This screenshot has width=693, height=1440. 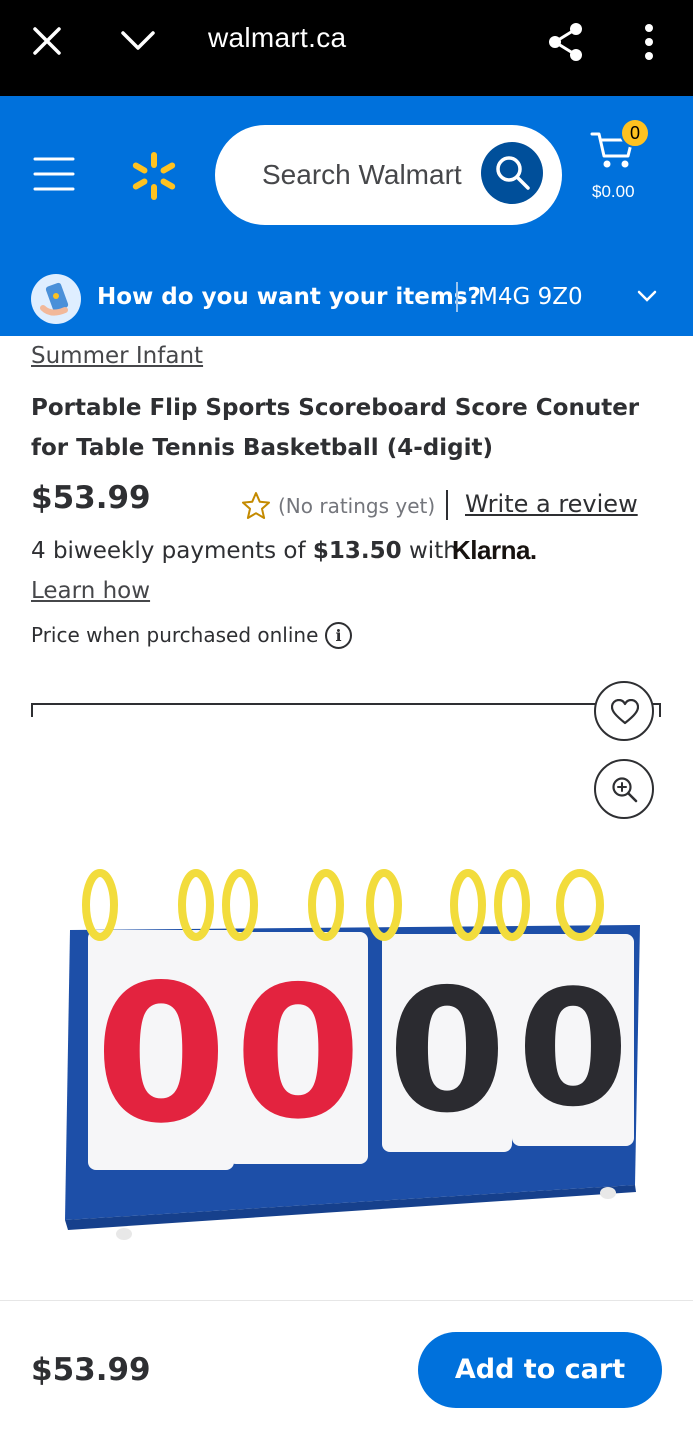 What do you see at coordinates (256, 505) in the screenshot?
I see `star-outline-icon` at bounding box center [256, 505].